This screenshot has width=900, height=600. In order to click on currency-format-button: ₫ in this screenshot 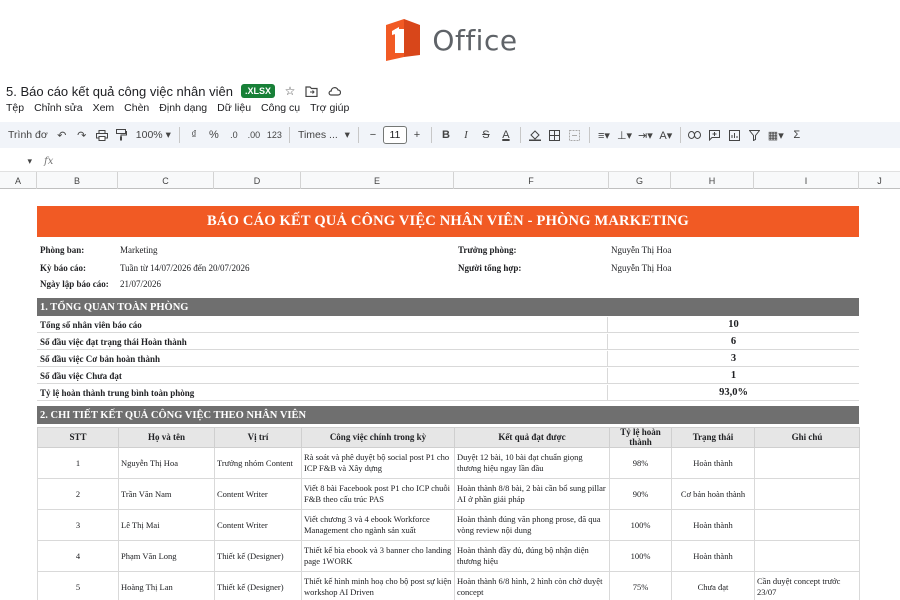, I will do `click(194, 135)`.